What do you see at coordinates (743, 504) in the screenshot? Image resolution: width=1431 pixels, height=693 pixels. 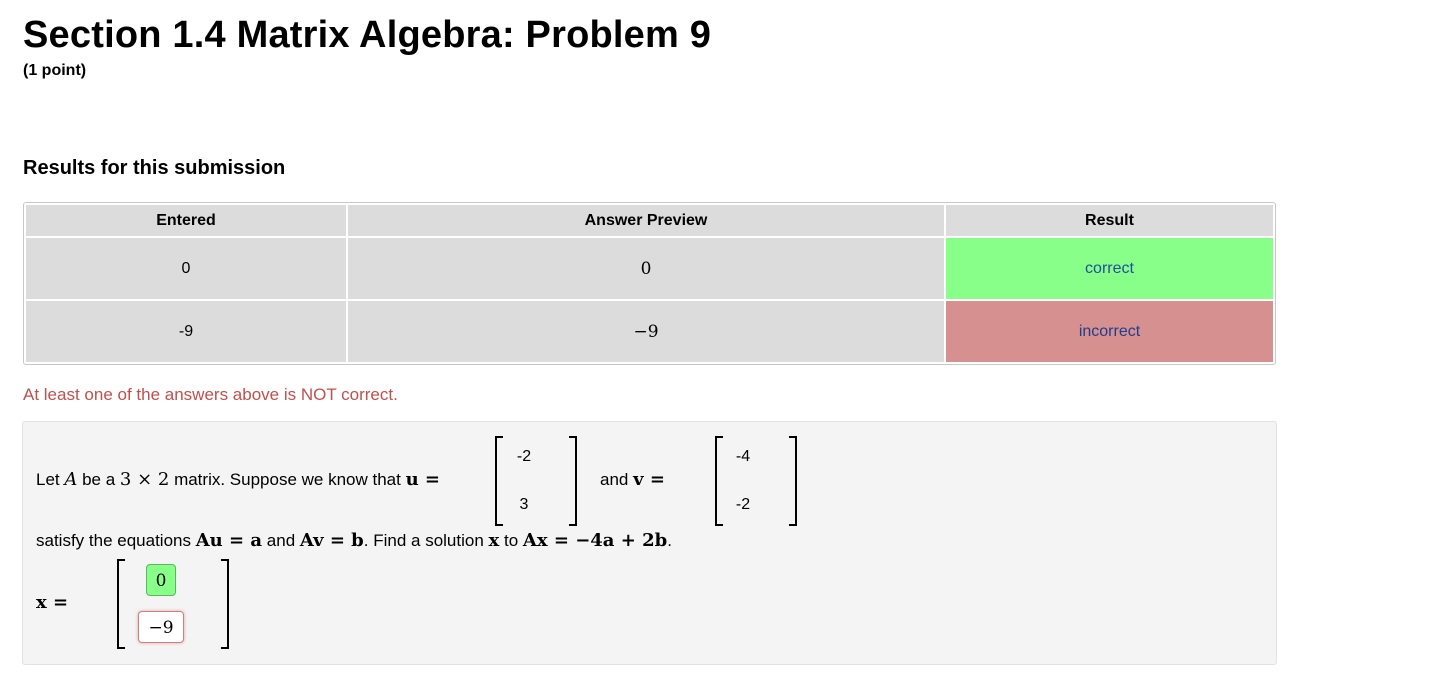 I see `vector-v-entry-2: -2` at bounding box center [743, 504].